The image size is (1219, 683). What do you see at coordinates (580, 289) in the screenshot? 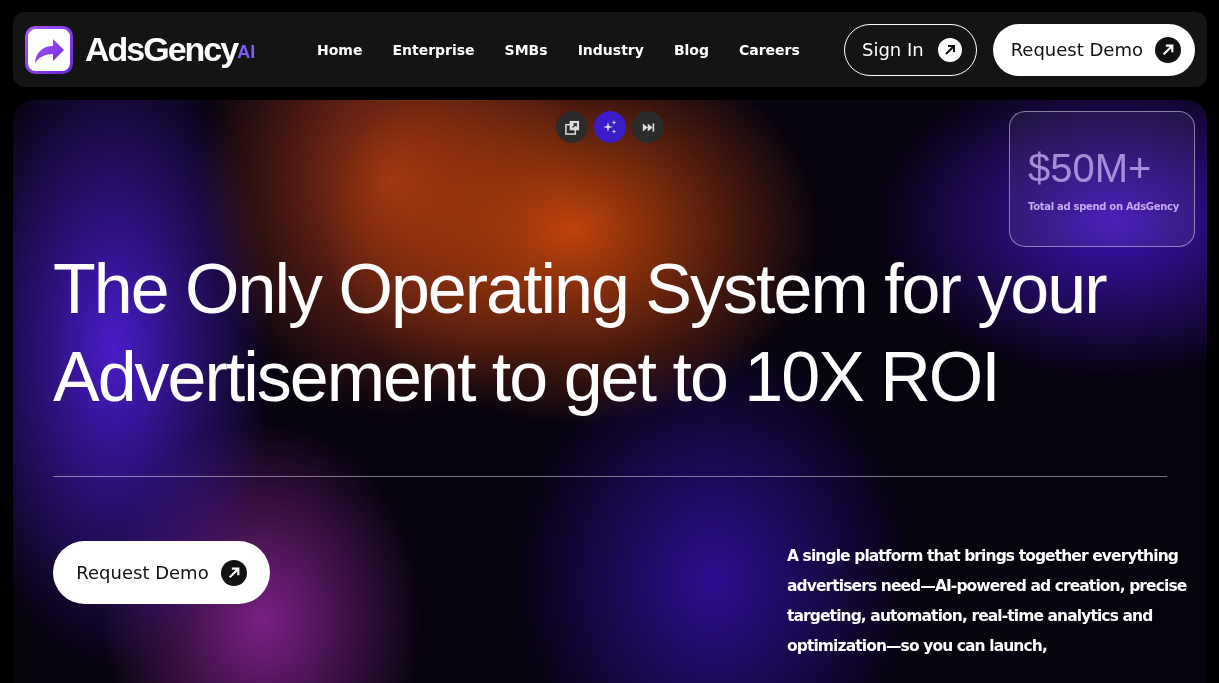
I see `headline: The Only Operating System for your` at bounding box center [580, 289].